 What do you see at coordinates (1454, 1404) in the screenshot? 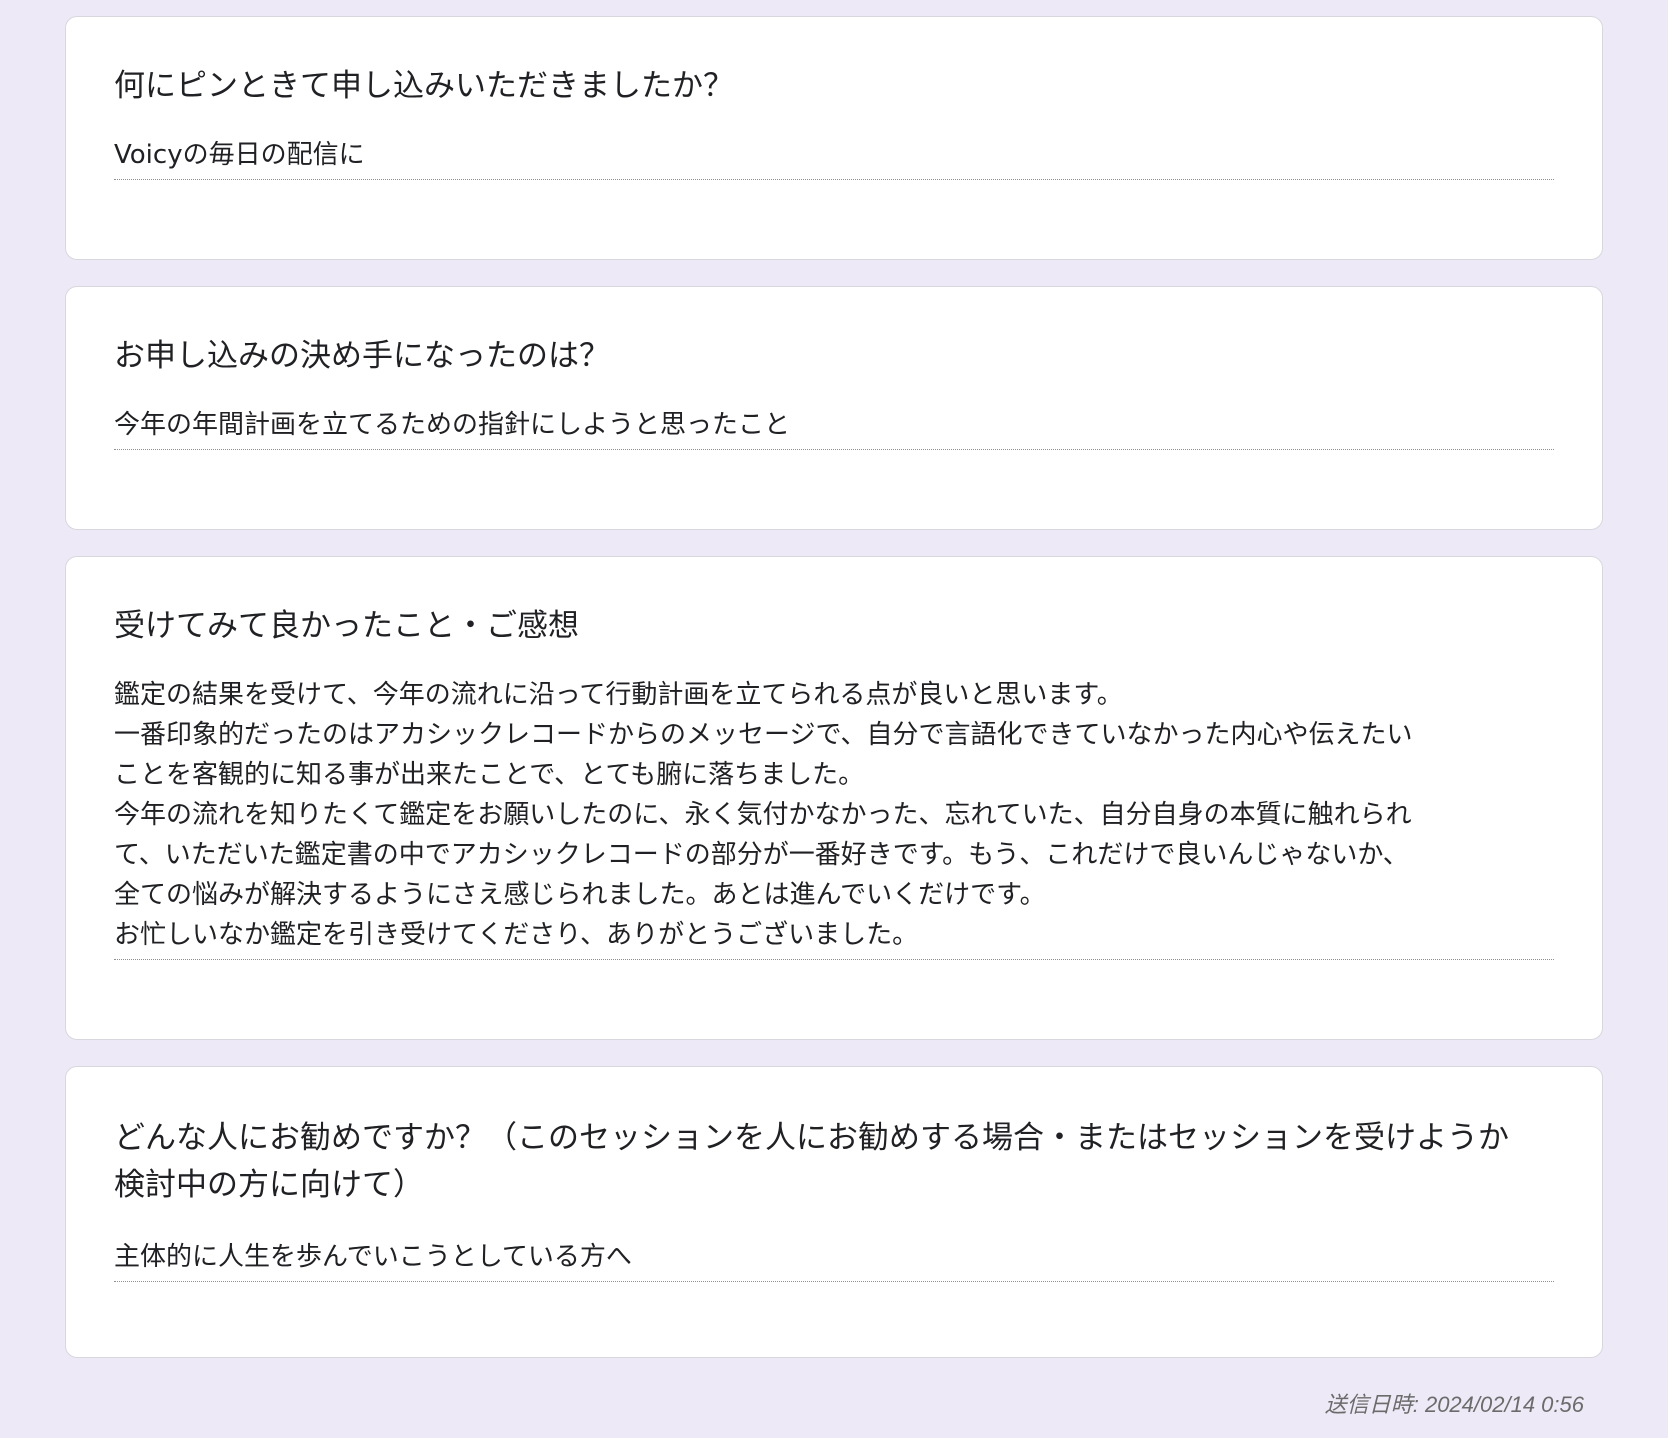
I see `submission-timestamp: 送信日時: 2024/02/14 0:56` at bounding box center [1454, 1404].